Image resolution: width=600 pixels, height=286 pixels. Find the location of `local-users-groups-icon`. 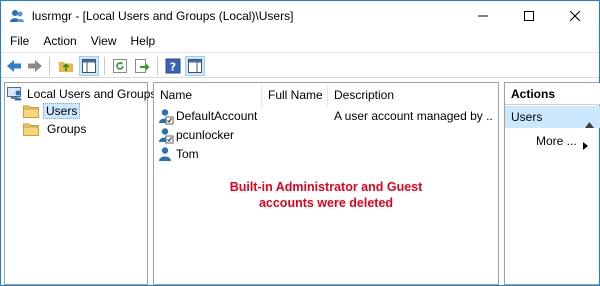

local-users-groups-icon is located at coordinates (15, 93).